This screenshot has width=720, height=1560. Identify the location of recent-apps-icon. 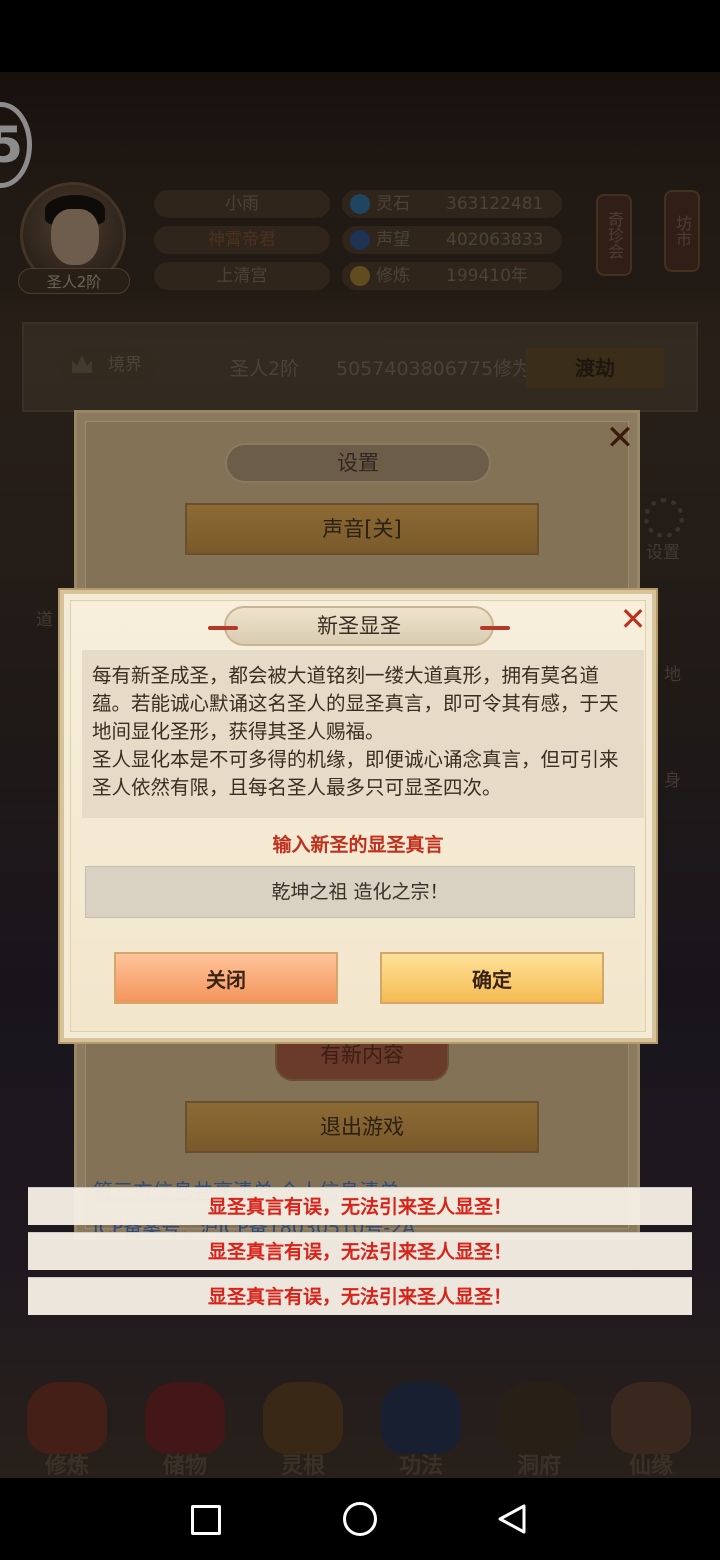
(206, 1520).